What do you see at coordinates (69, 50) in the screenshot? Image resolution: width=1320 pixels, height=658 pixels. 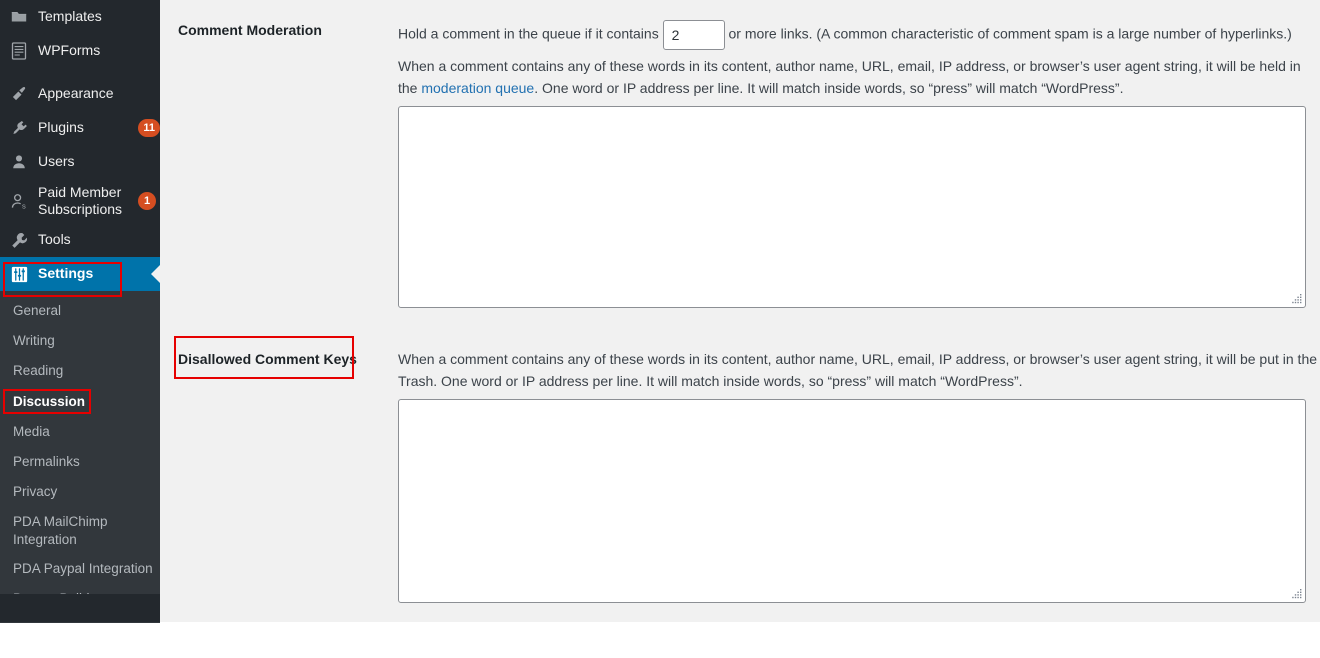 I see `sidebar-item-label: WPForms` at bounding box center [69, 50].